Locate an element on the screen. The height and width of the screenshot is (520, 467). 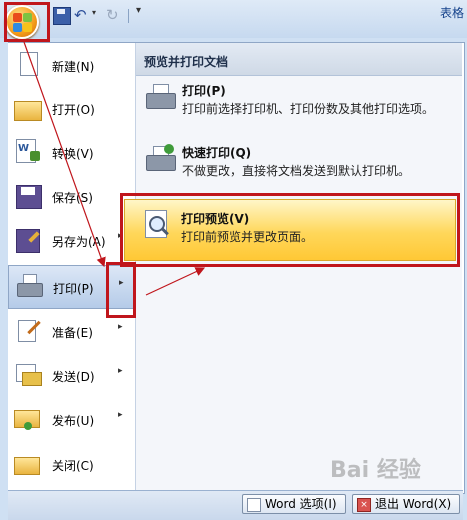
redo-icon: ↻ is located at coordinates (114, 15).